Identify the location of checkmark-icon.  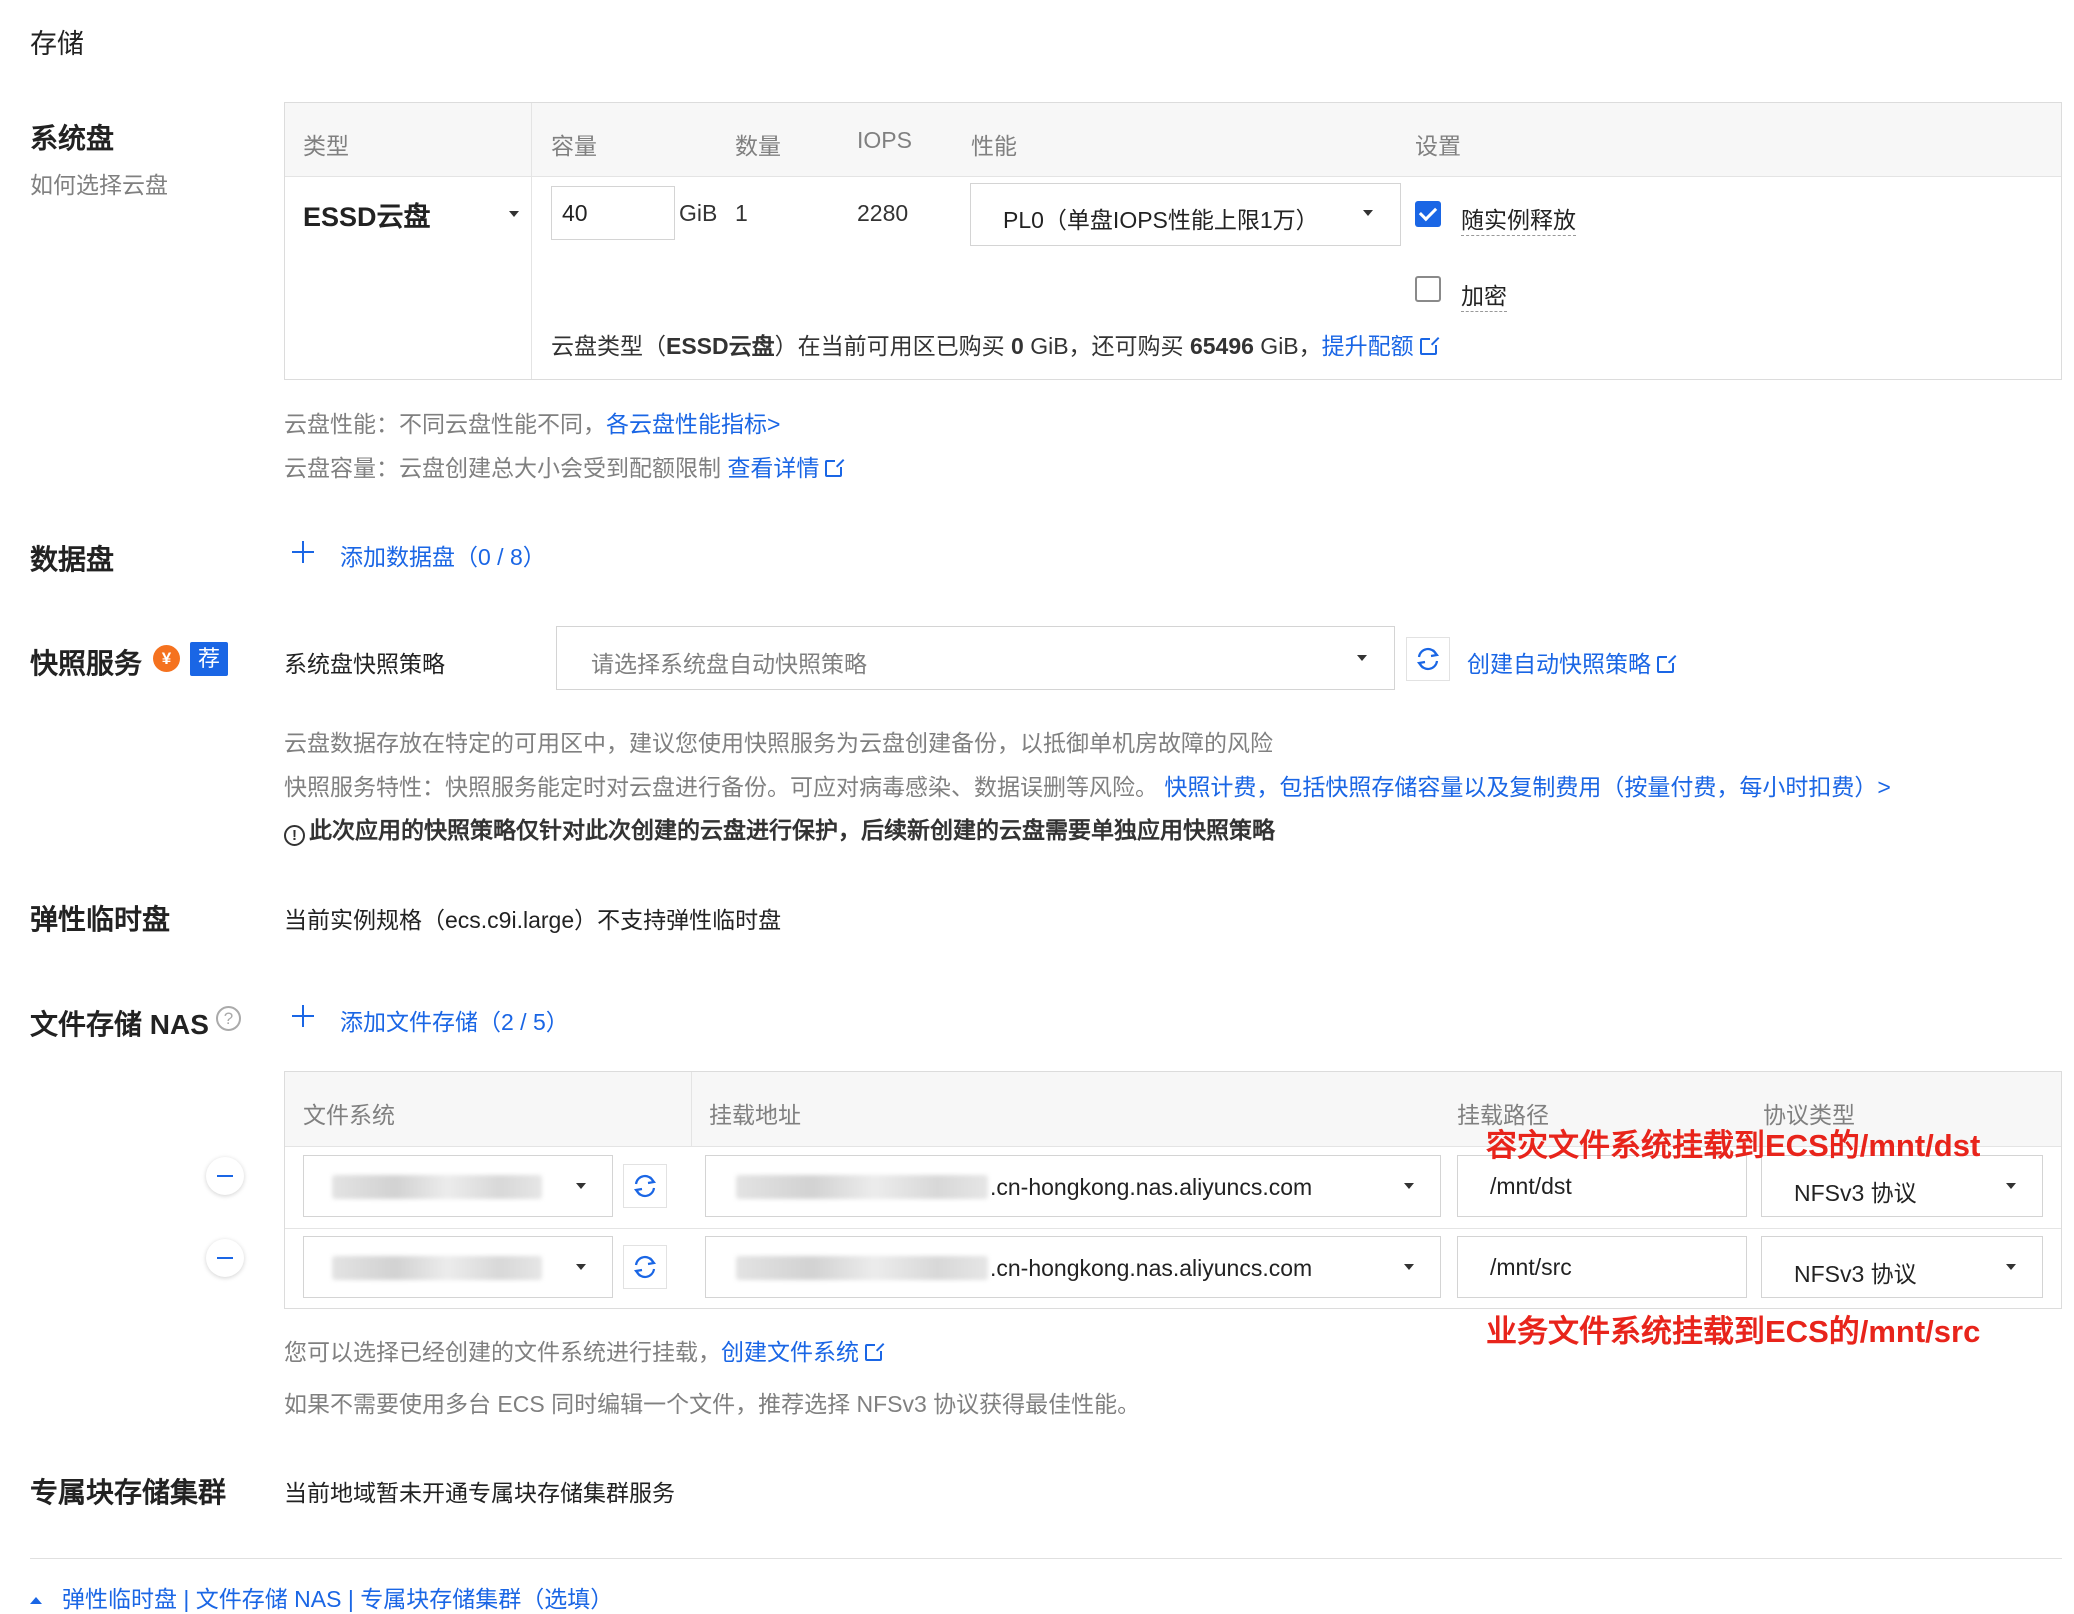
(1428, 212).